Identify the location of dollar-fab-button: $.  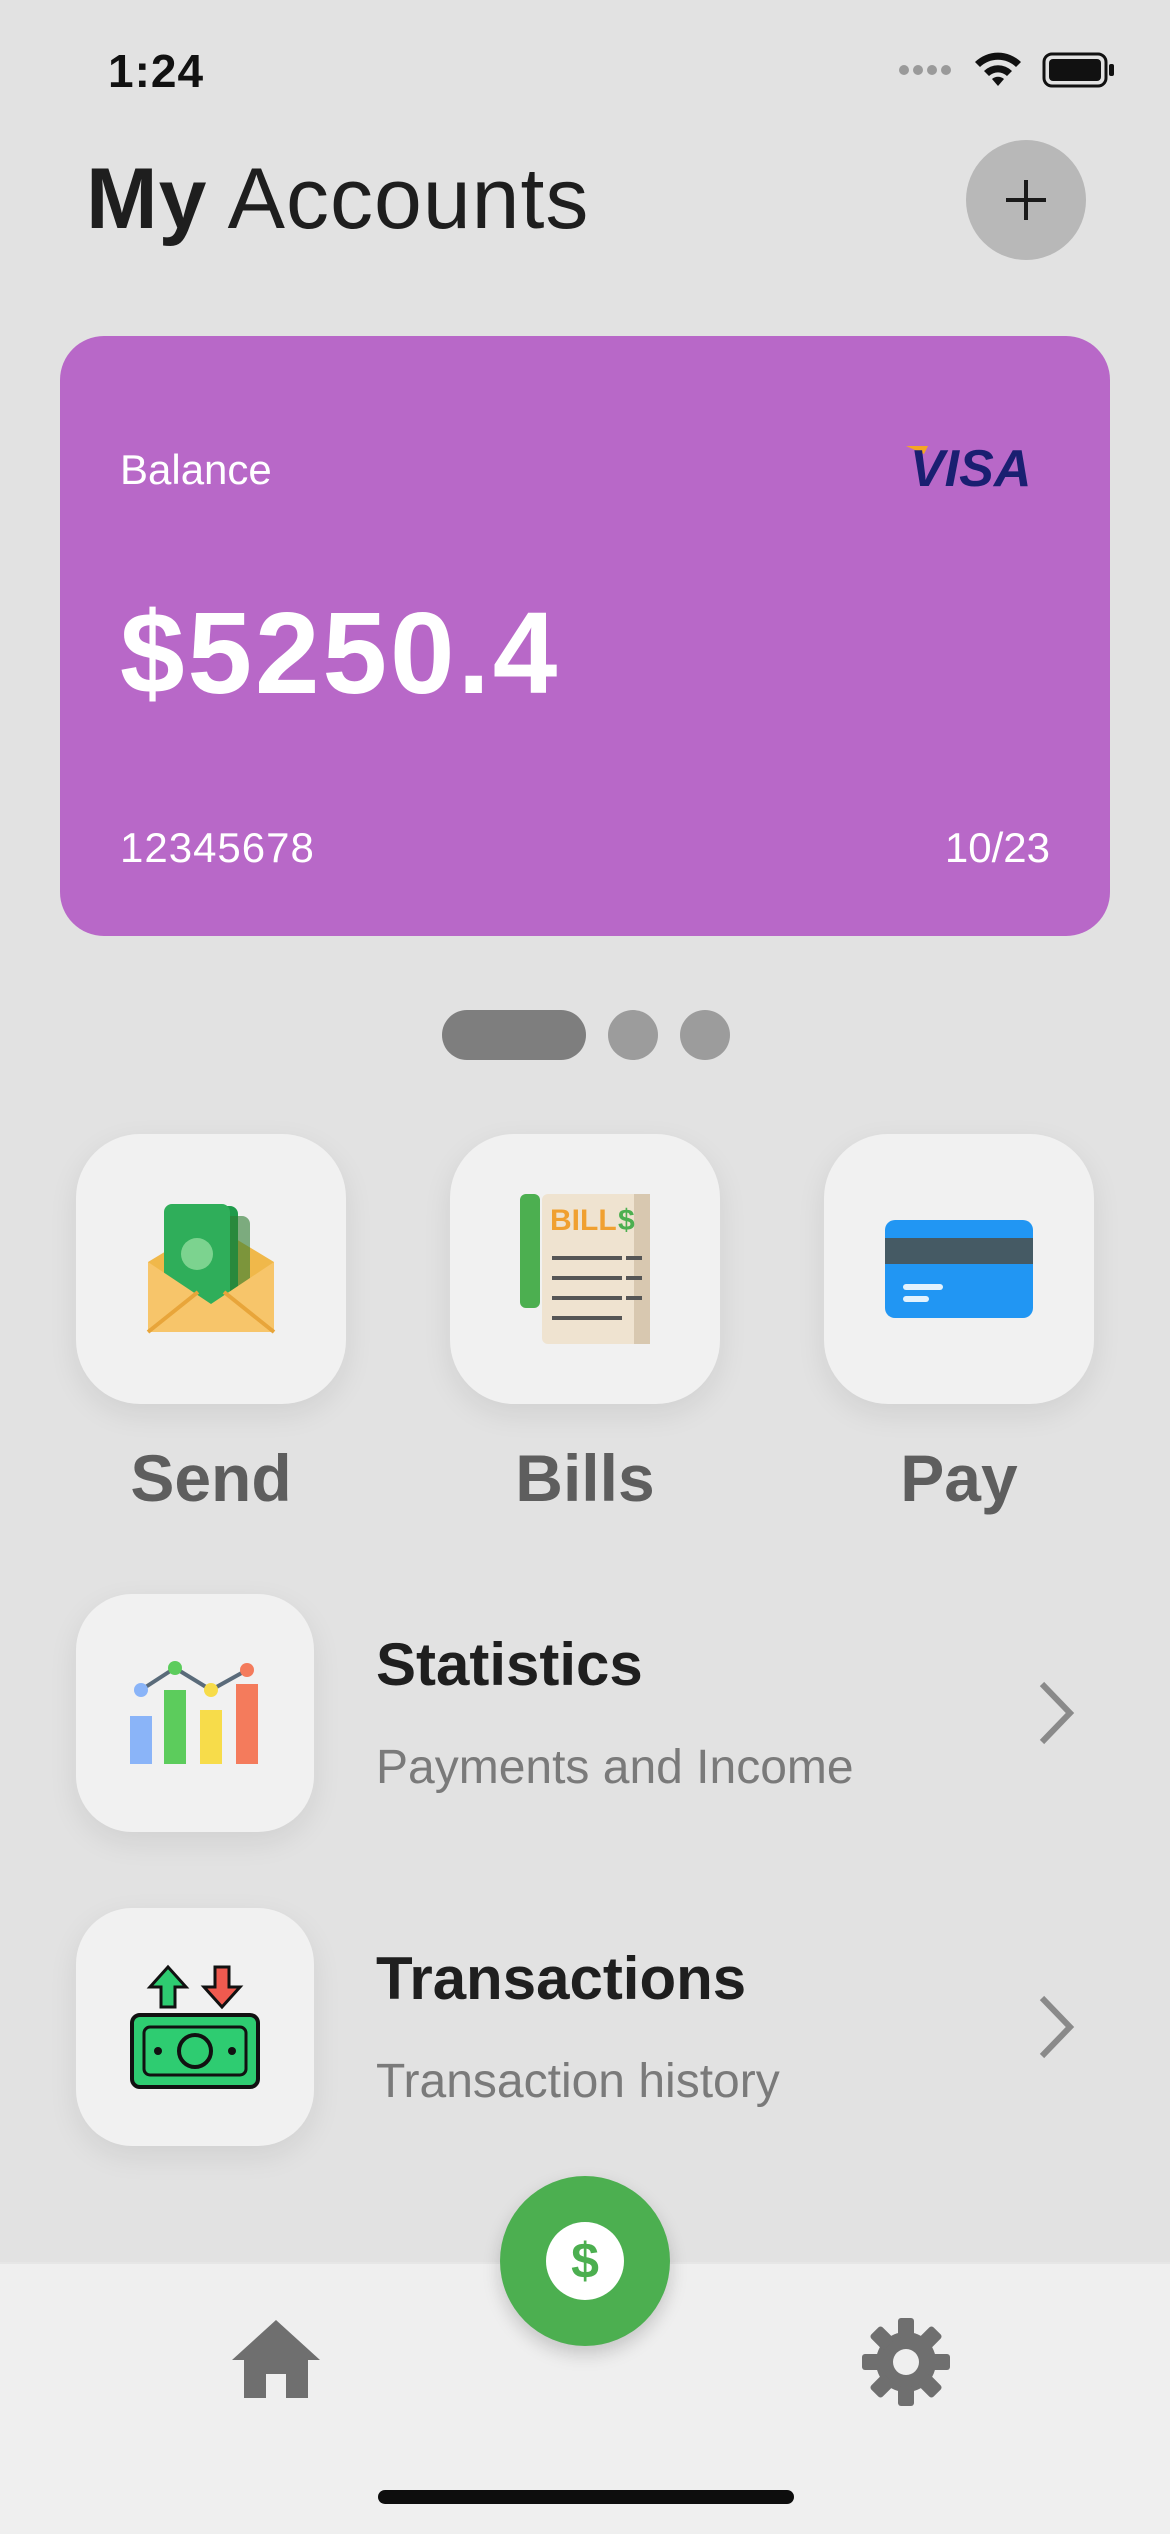
(585, 2261).